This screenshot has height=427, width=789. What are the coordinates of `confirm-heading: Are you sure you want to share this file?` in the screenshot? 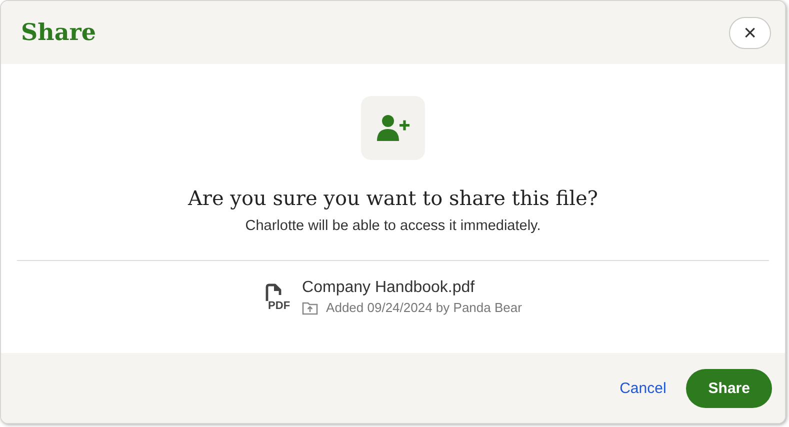 It's located at (393, 198).